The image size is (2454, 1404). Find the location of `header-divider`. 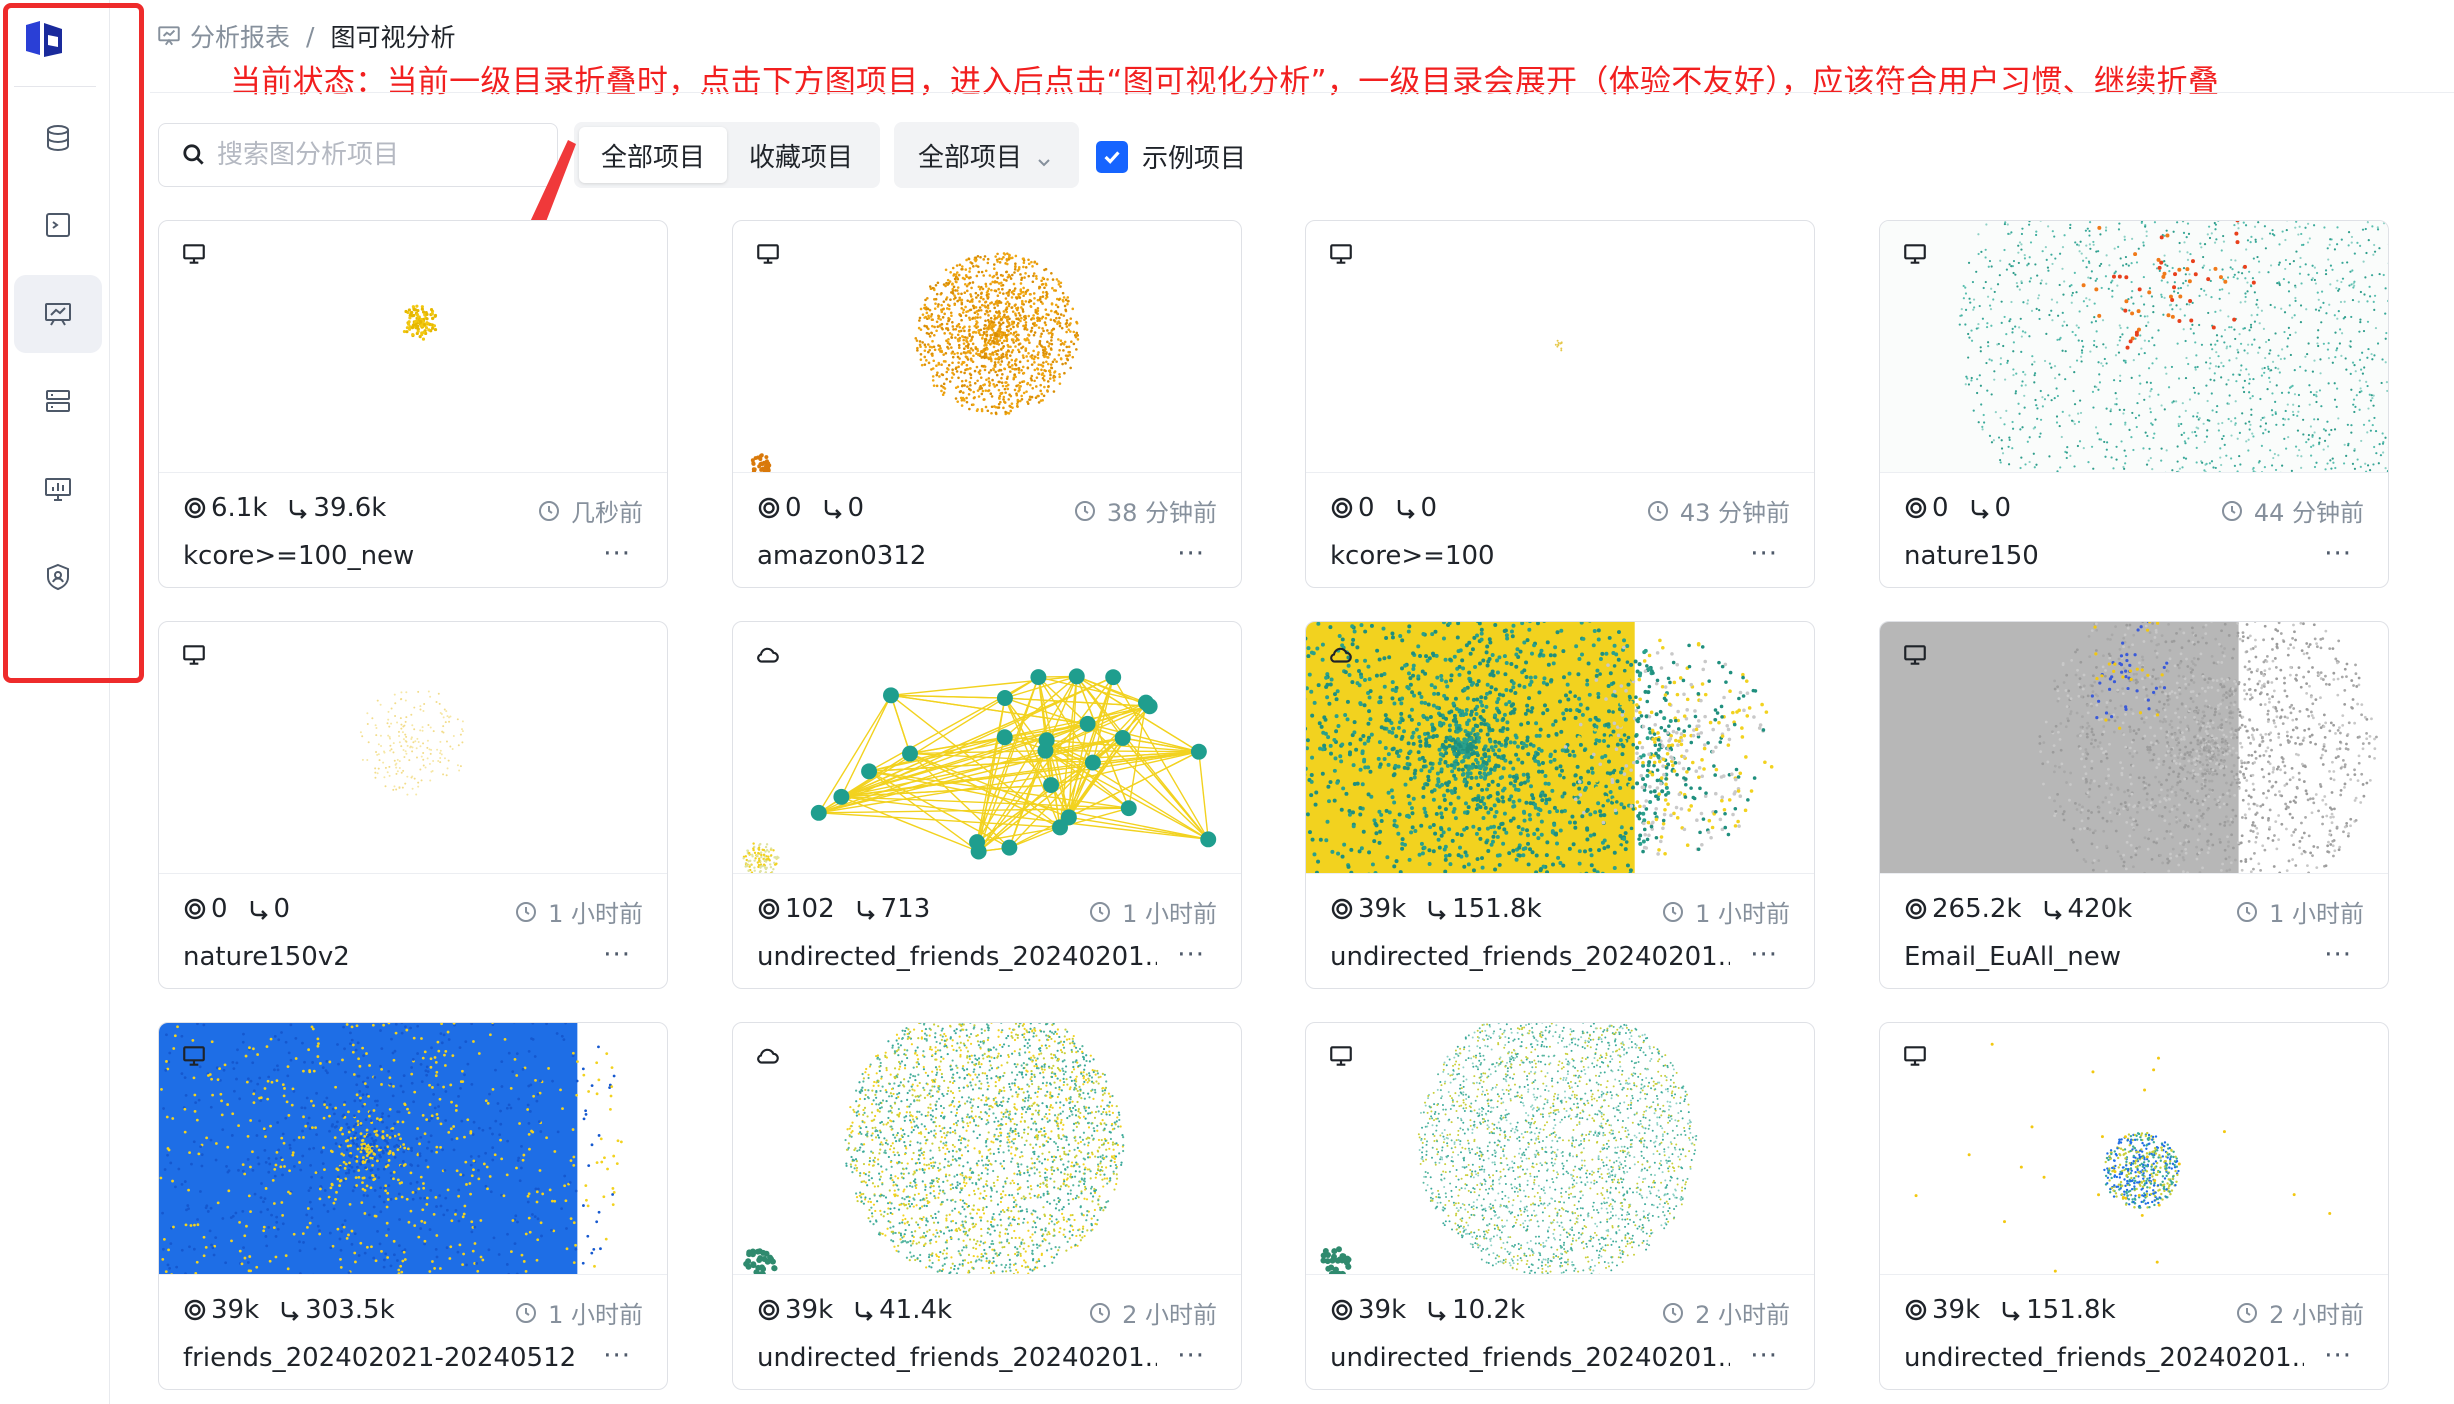

header-divider is located at coordinates (1302, 92).